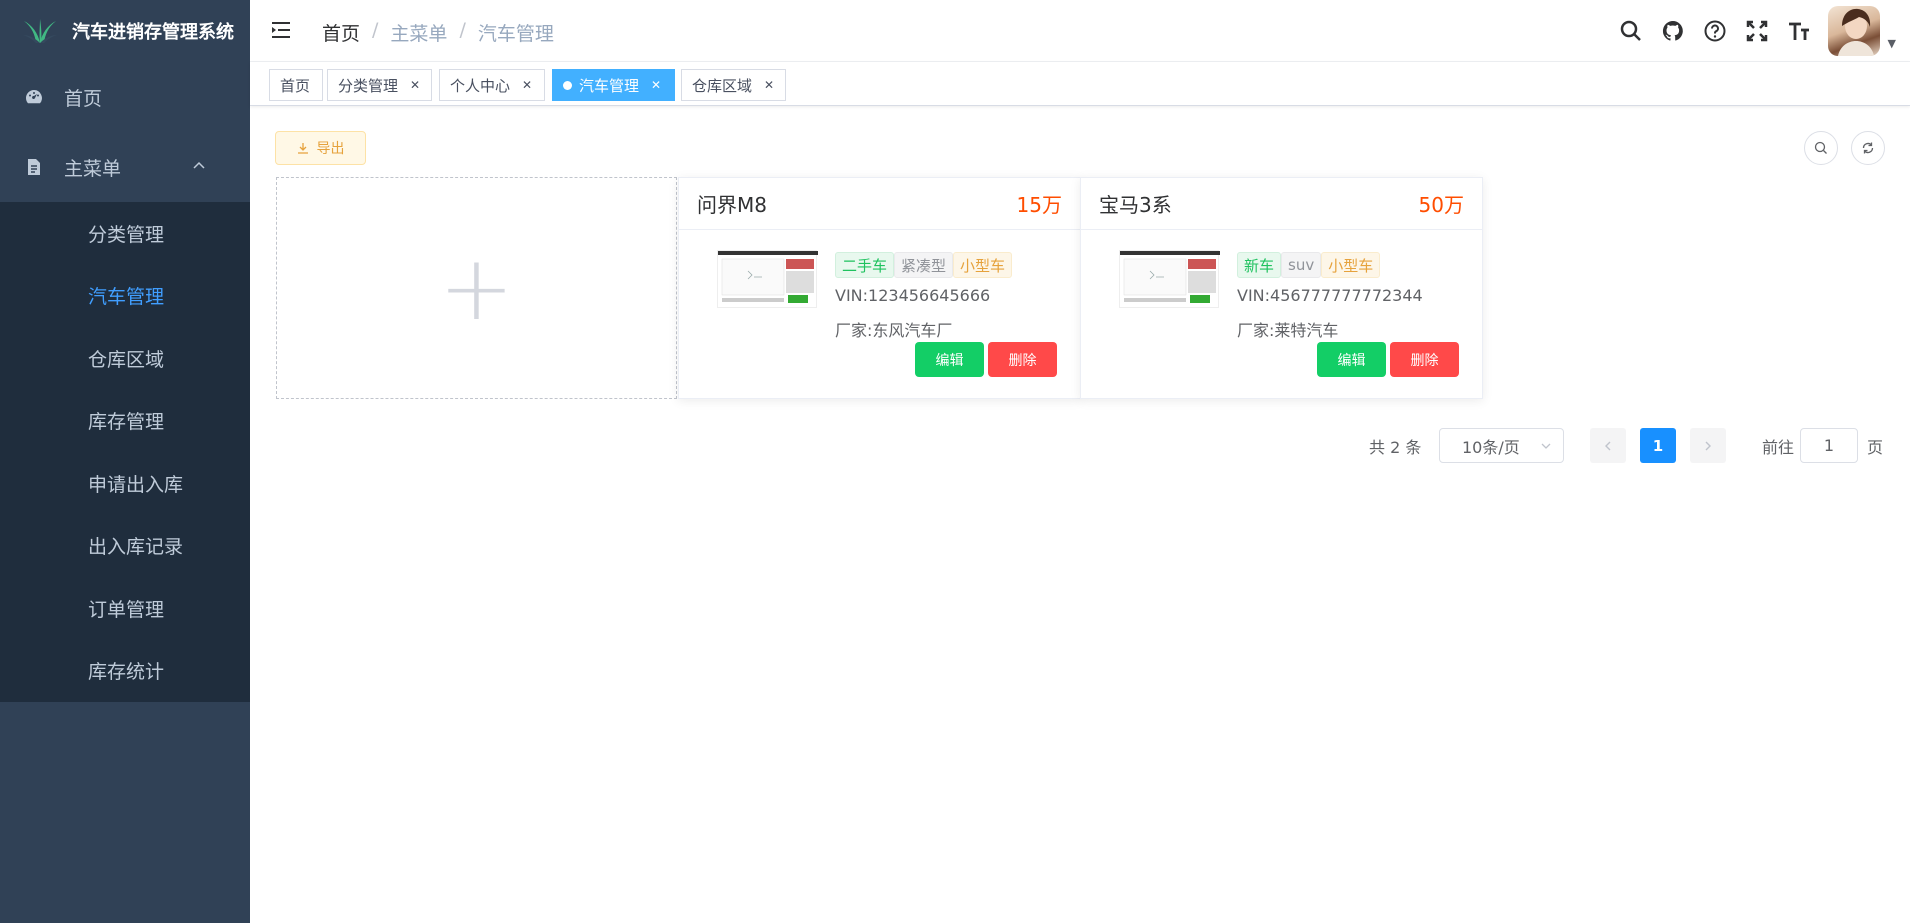 Image resolution: width=1910 pixels, height=923 pixels. Describe the element at coordinates (1892, 43) in the screenshot. I see `caret-down-icon: ▼` at that location.